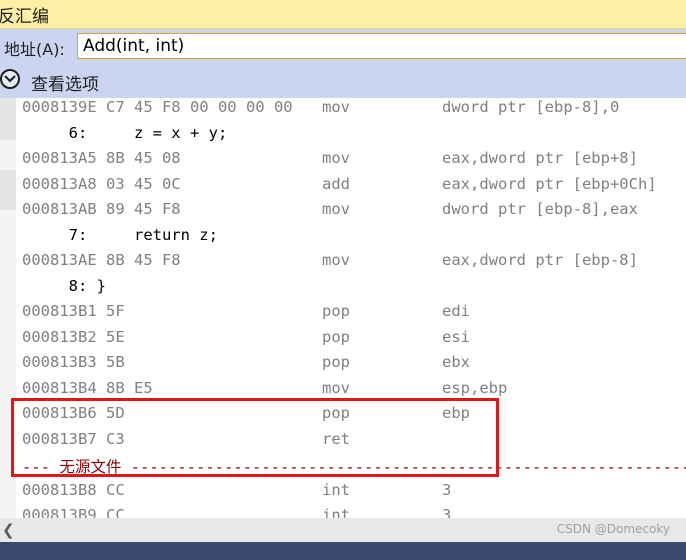  I want to click on instruction-operands: dword ptr [ebp-8],0, so click(531, 107).